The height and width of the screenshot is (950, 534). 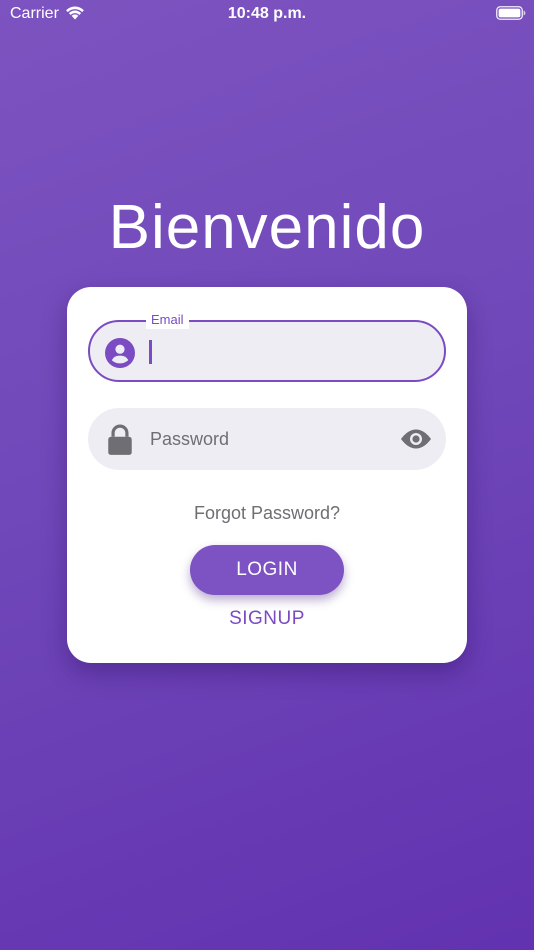 I want to click on status-bar: Carrier 10:48 p.m., so click(x=267, y=15).